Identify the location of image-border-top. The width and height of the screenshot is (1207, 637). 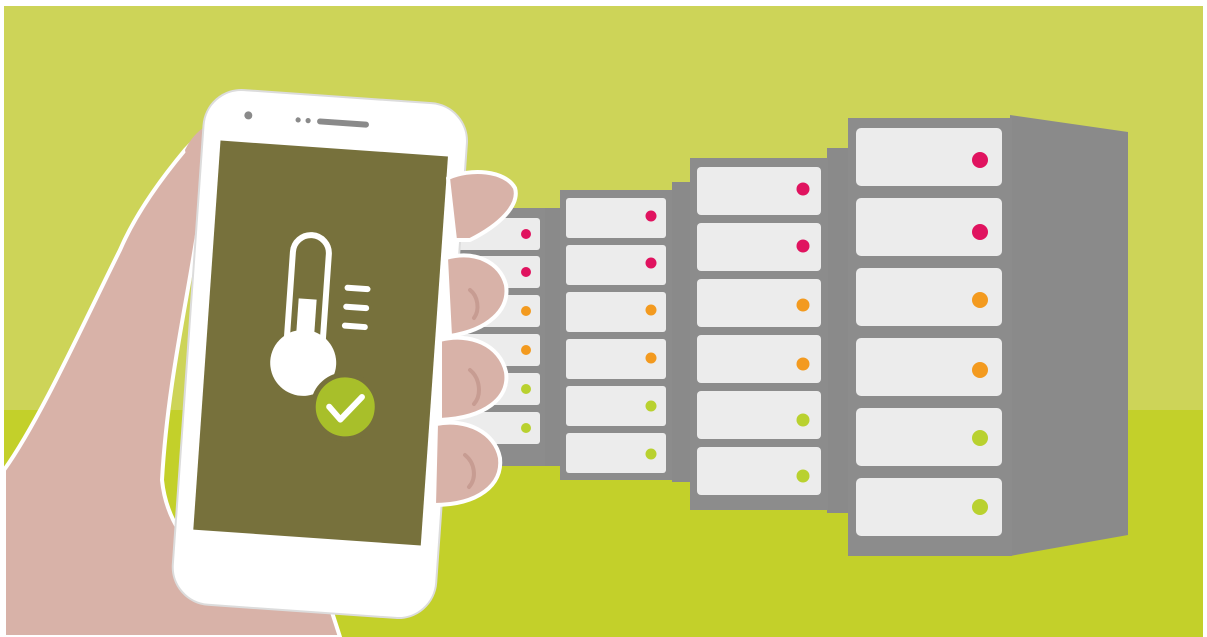
(603, 3).